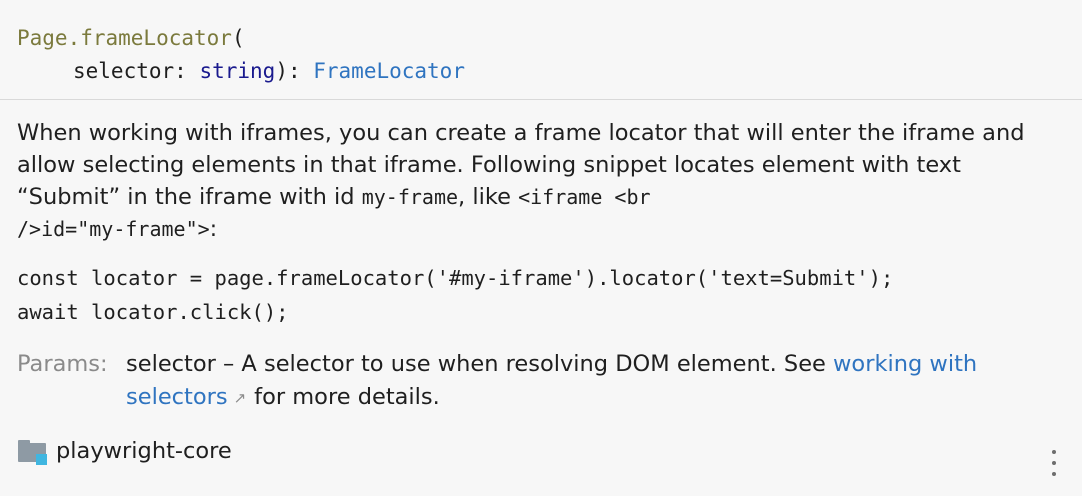 The image size is (1082, 496). Describe the element at coordinates (549, 71) in the screenshot. I see `signature-line-2: selector: string): FrameLocator` at that location.